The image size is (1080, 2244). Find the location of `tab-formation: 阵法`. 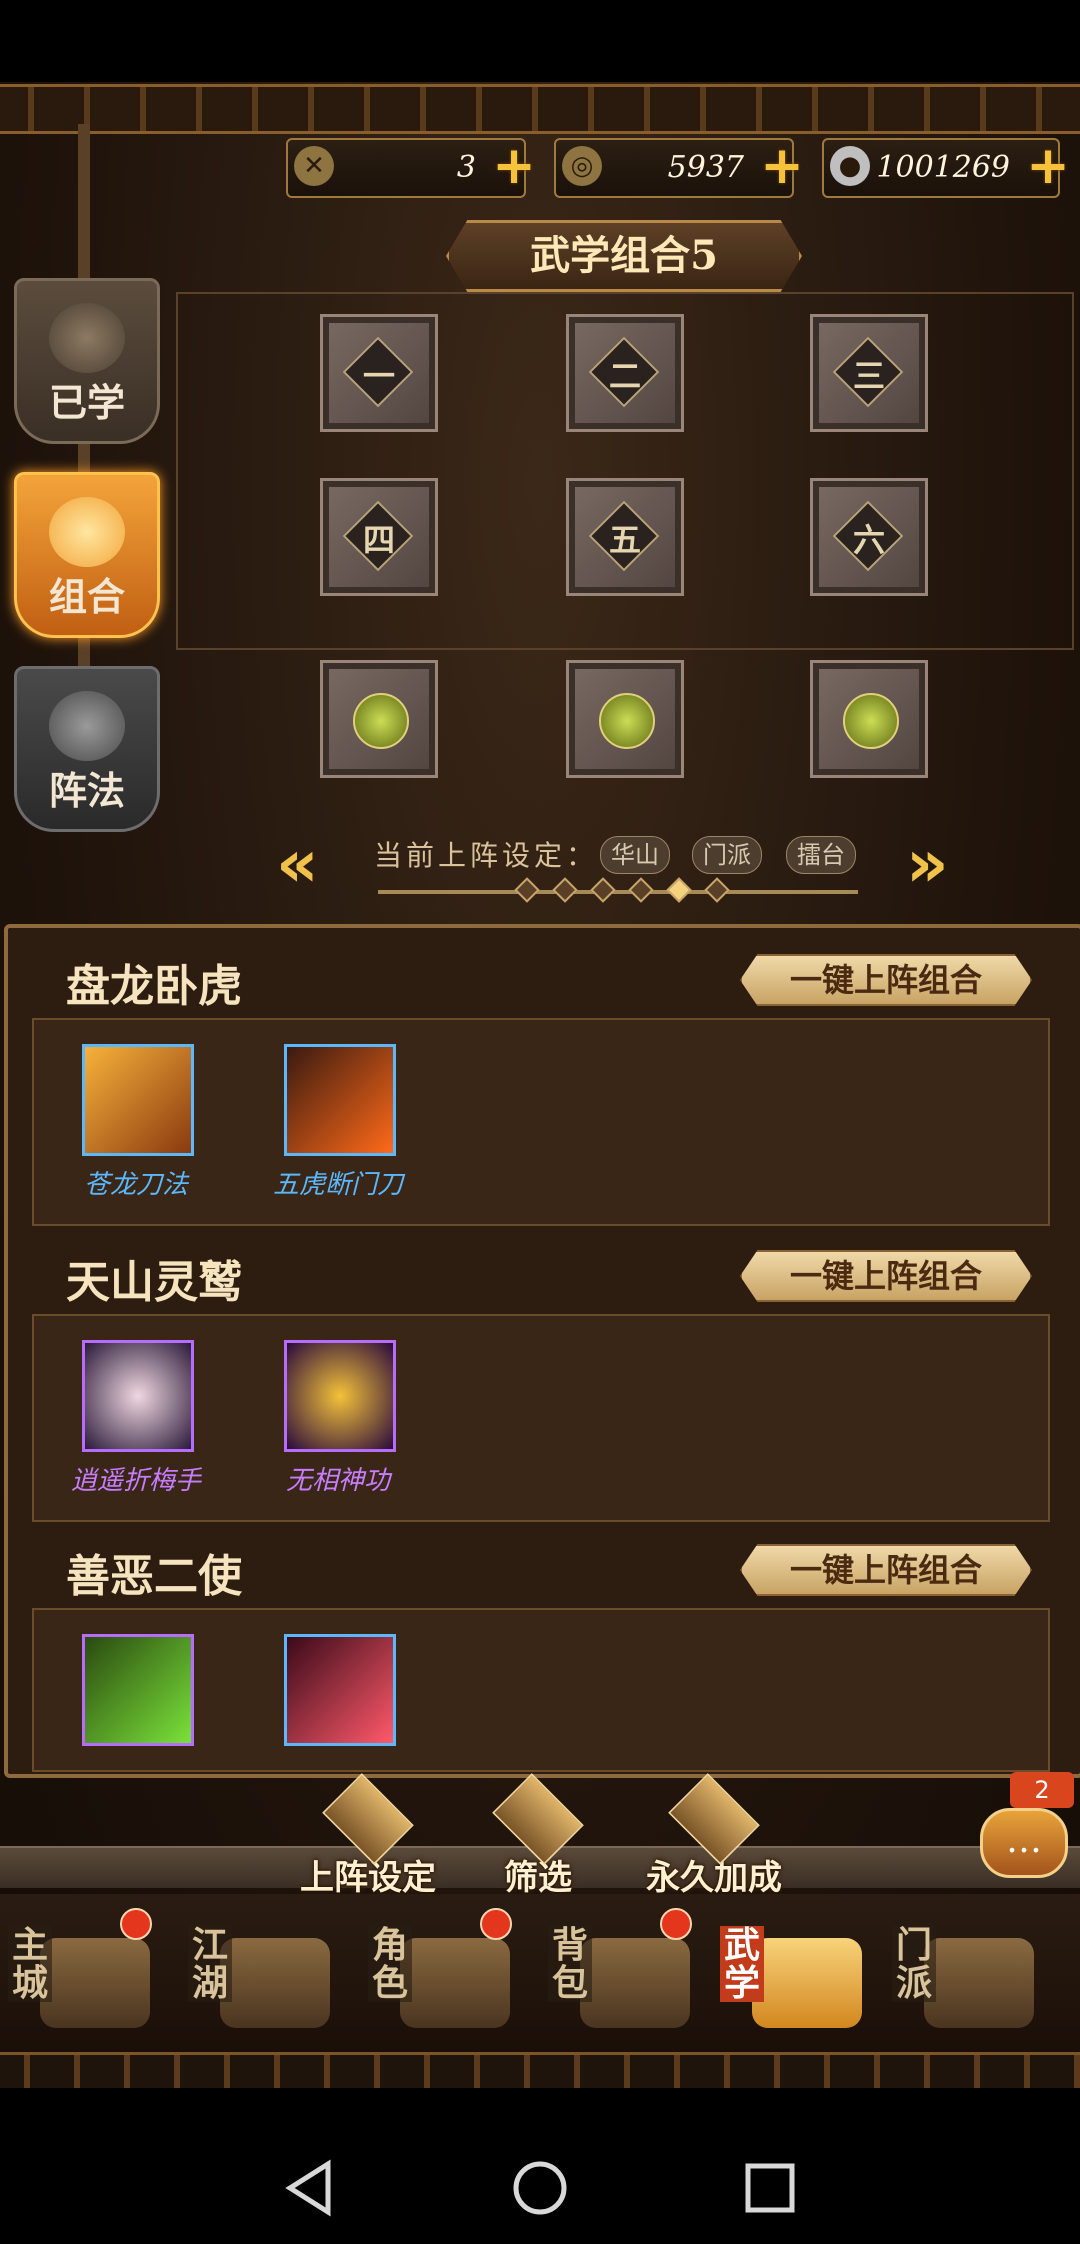

tab-formation: 阵法 is located at coordinates (87, 749).